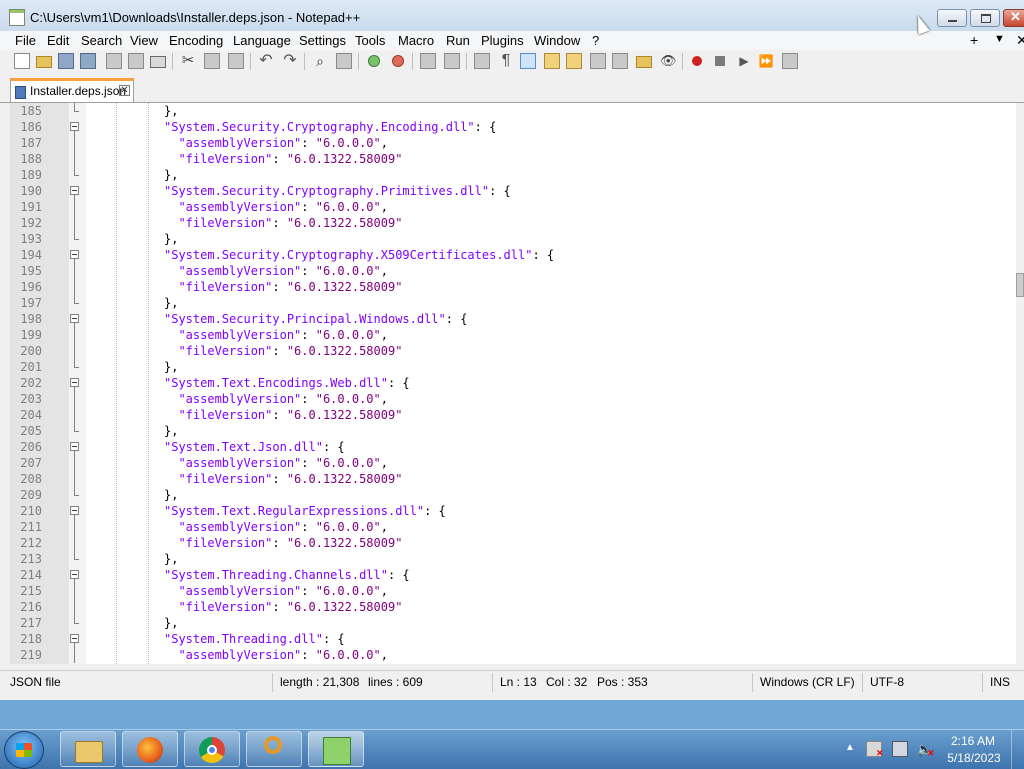 Image resolution: width=1024 pixels, height=769 pixels. What do you see at coordinates (595, 40) in the screenshot?
I see `menu-help: ?` at bounding box center [595, 40].